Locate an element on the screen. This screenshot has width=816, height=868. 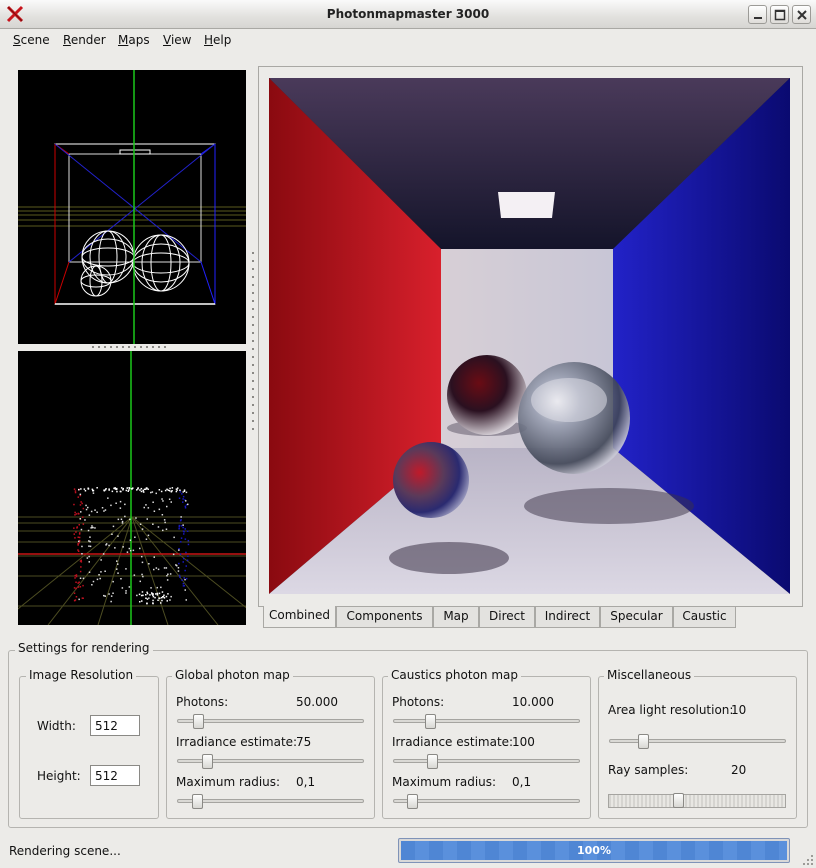
area-light-slider is located at coordinates (697, 741).